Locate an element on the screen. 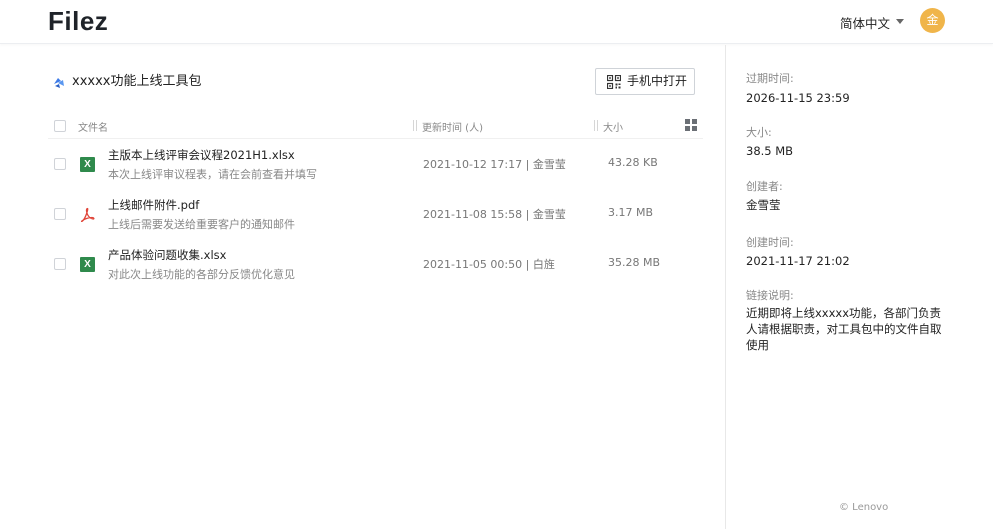 The width and height of the screenshot is (993, 529). folder-title: xxxxx功能上线工具包 is located at coordinates (137, 81).